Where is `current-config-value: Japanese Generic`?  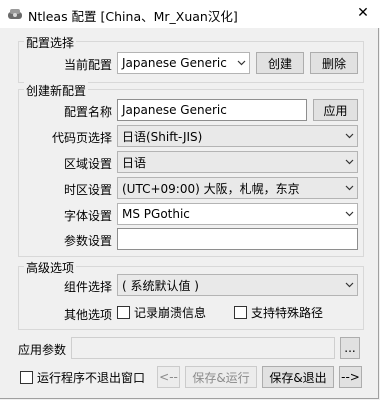 current-config-value: Japanese Generic is located at coordinates (174, 63).